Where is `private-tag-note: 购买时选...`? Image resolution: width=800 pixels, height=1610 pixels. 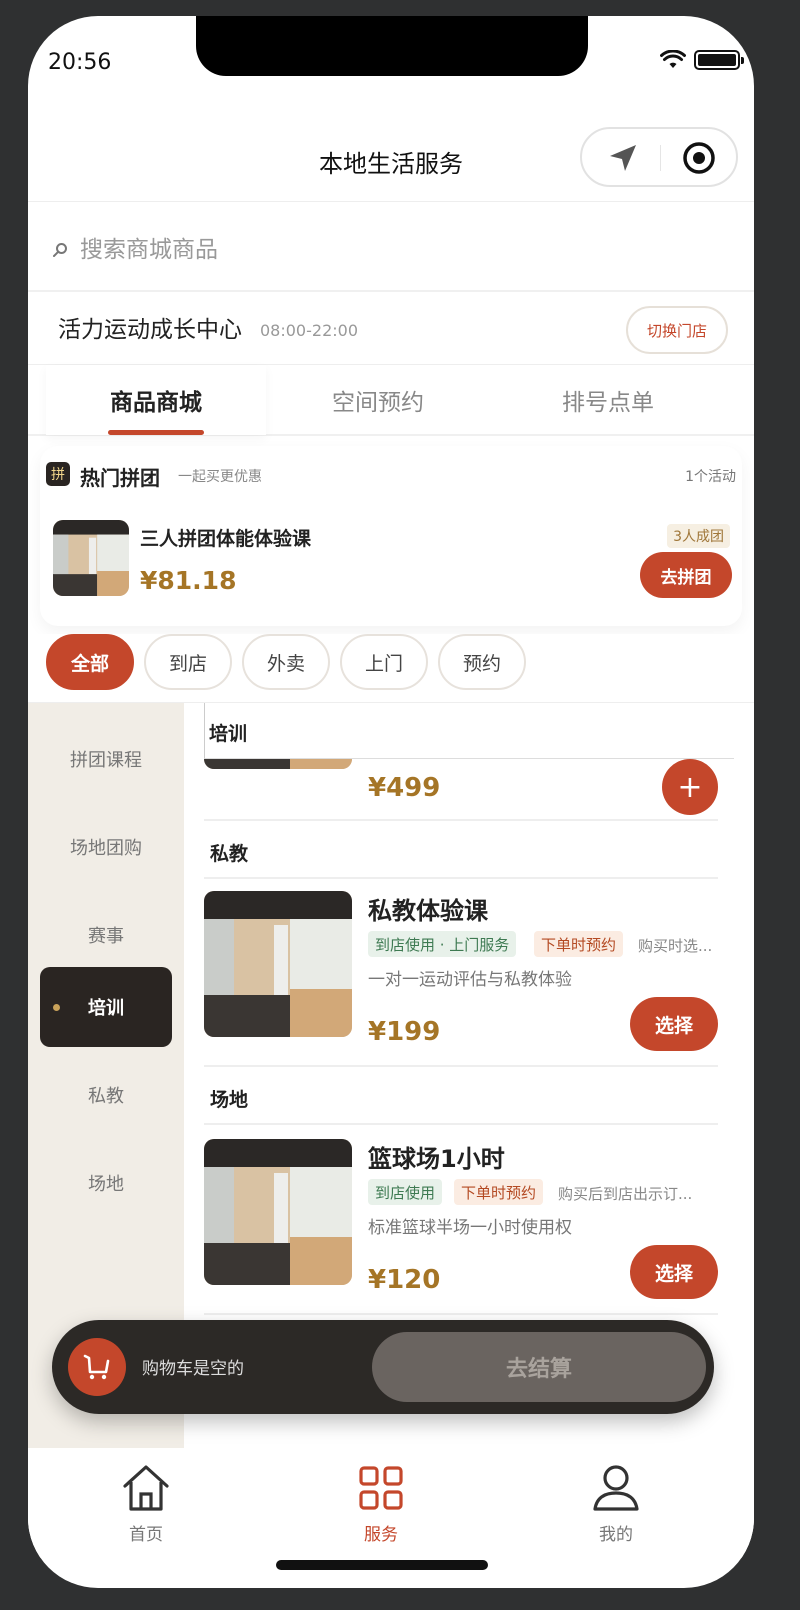 private-tag-note: 购买时选... is located at coordinates (675, 946).